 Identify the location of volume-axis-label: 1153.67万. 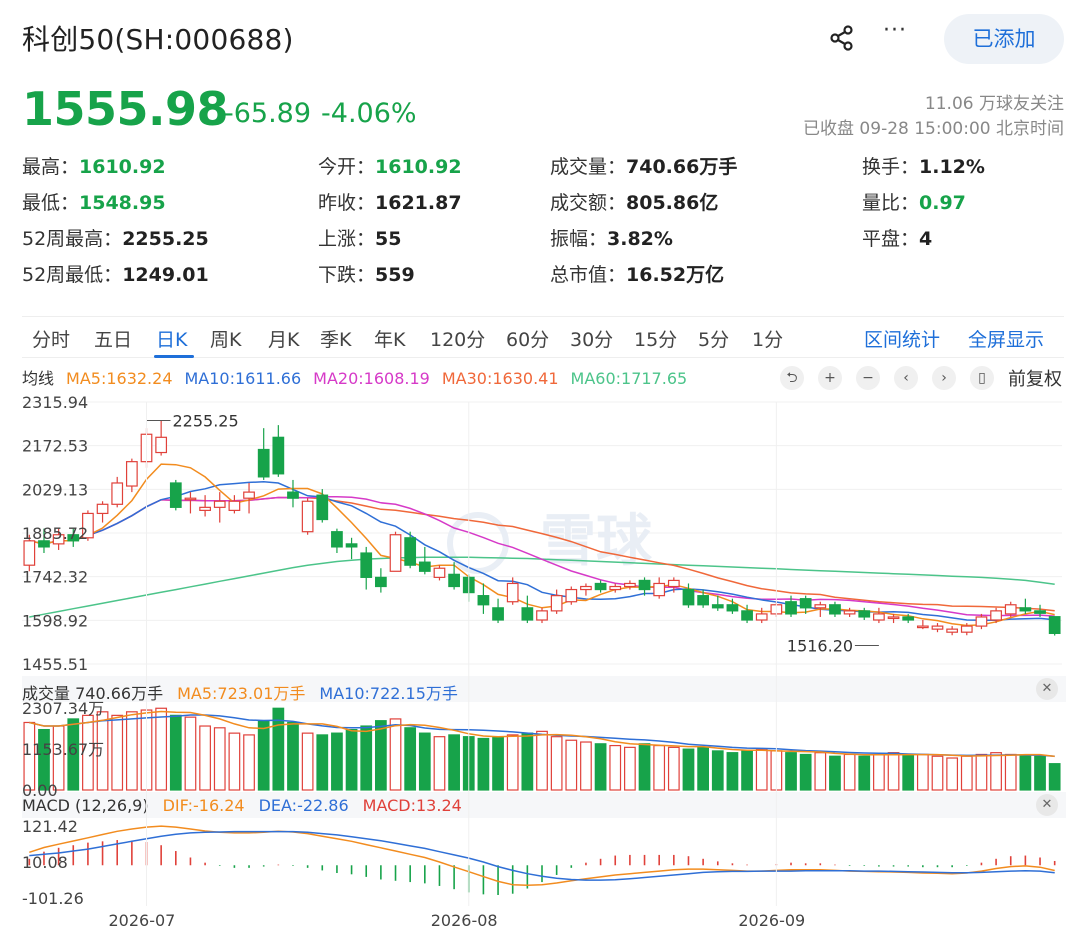
(63, 749).